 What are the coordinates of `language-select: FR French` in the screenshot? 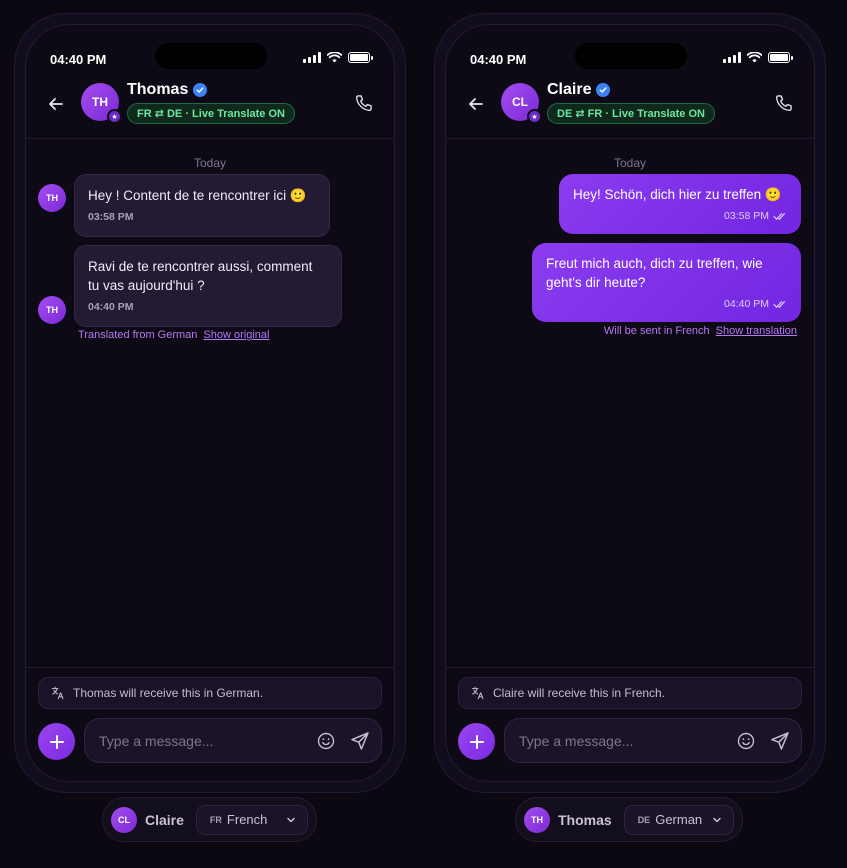 It's located at (251, 819).